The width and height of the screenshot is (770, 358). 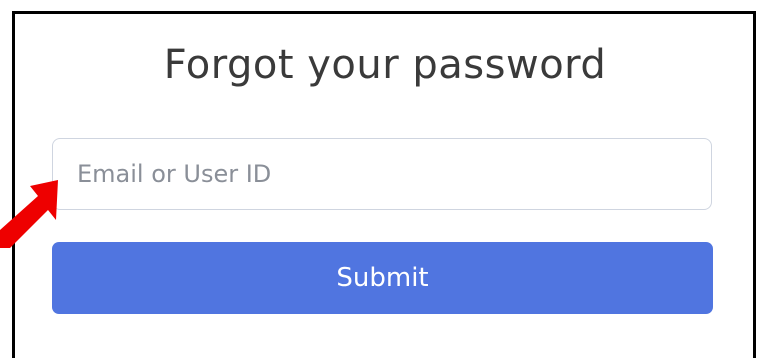 What do you see at coordinates (385, 65) in the screenshot?
I see `page-title: Forgot your password` at bounding box center [385, 65].